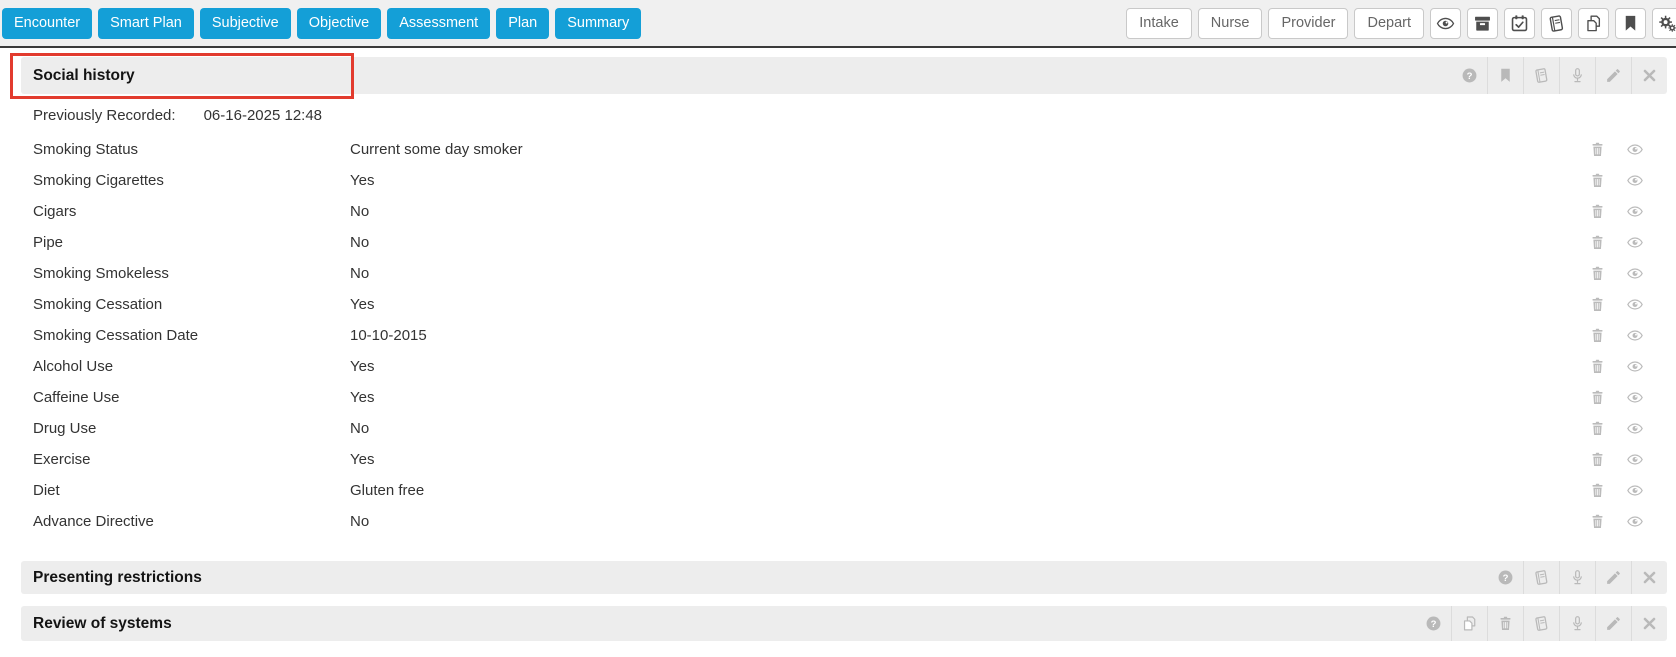 Image resolution: width=1676 pixels, height=657 pixels. I want to click on table-row: Alcohol Use Yes, so click(838, 366).